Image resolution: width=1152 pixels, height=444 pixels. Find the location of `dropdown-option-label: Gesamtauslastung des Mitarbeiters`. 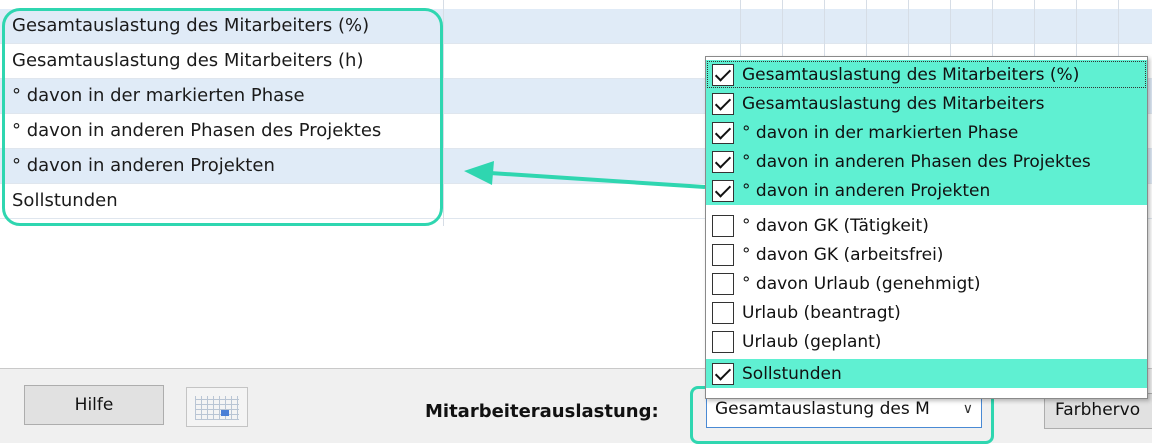

dropdown-option-label: Gesamtauslastung des Mitarbeiters is located at coordinates (893, 103).